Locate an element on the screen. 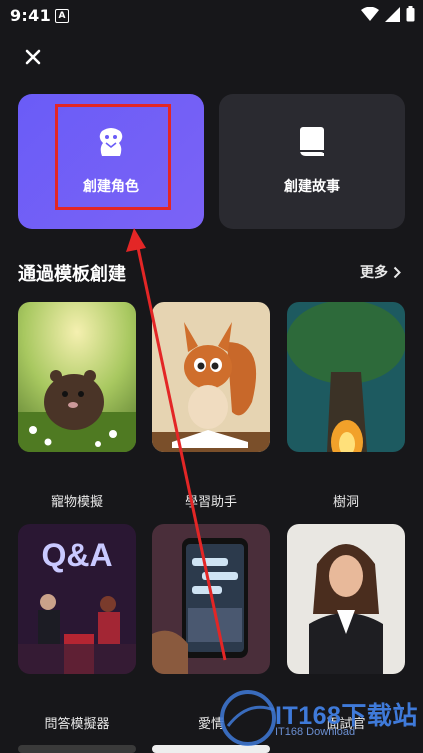  template-tile-partial is located at coordinates (77, 749).